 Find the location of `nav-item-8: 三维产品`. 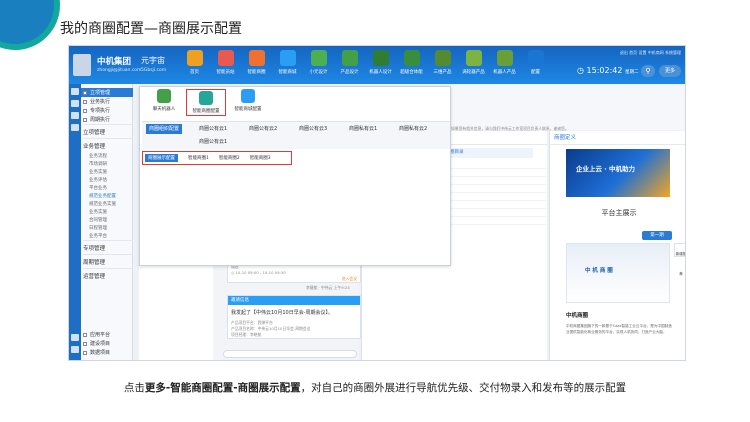

nav-item-8: 三维产品 is located at coordinates (442, 62).